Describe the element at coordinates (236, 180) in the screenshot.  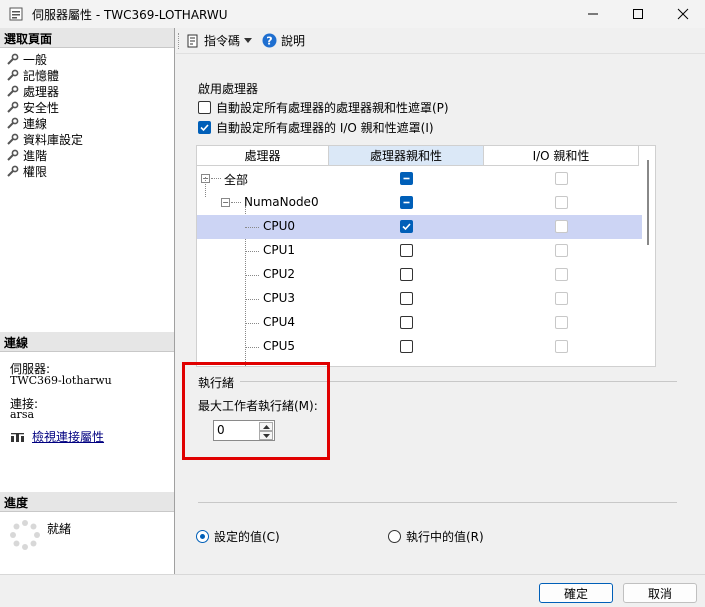
I see `row-label: 全部` at that location.